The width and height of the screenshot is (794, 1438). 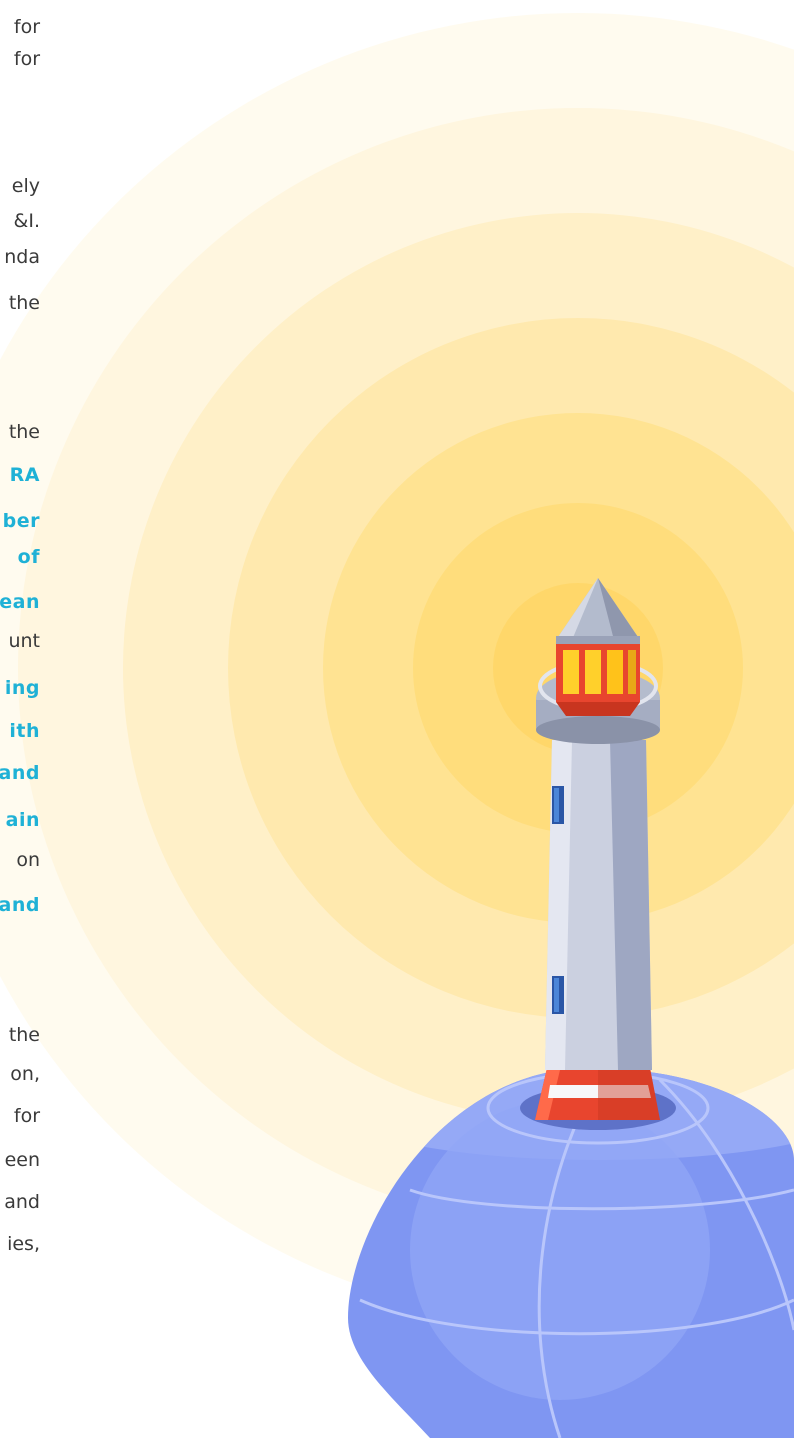 What do you see at coordinates (25, 186) in the screenshot?
I see `text-line: ely` at bounding box center [25, 186].